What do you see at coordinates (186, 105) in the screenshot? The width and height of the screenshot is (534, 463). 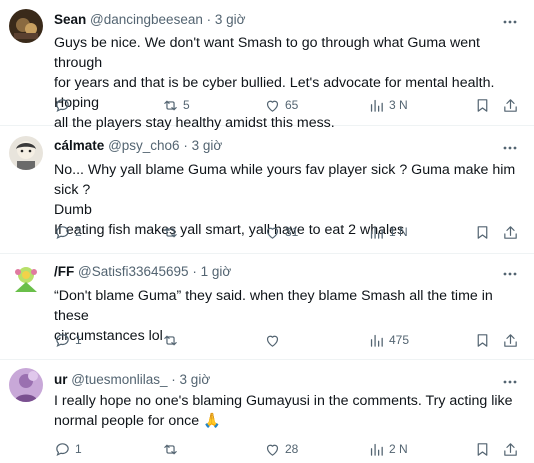 I see `repost-count: 5` at bounding box center [186, 105].